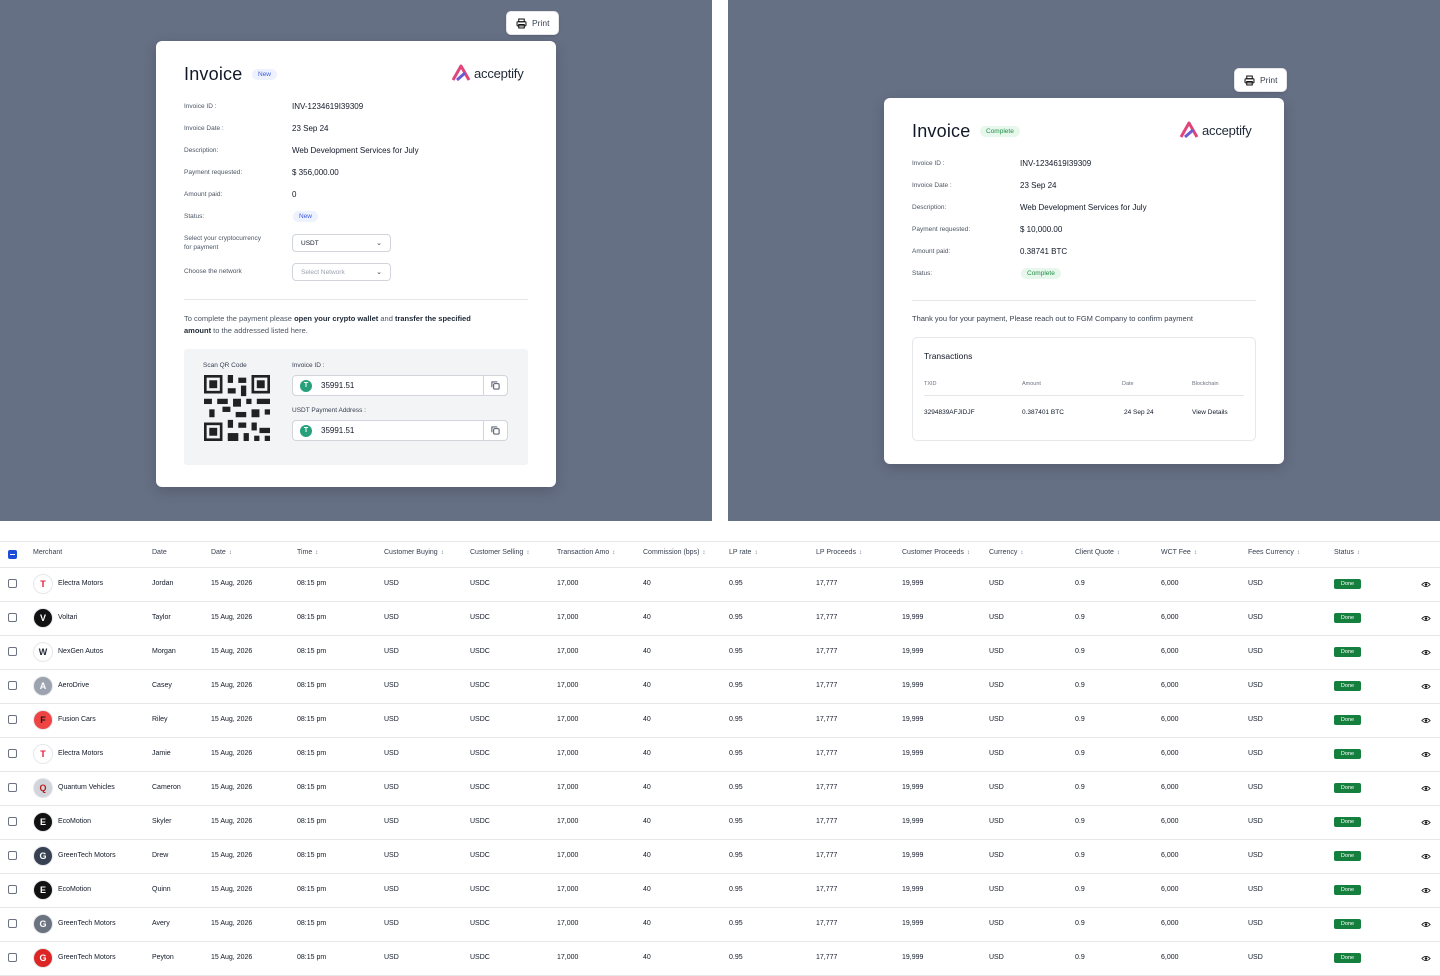  Describe the element at coordinates (306, 216) in the screenshot. I see `status-value-badge: New` at that location.